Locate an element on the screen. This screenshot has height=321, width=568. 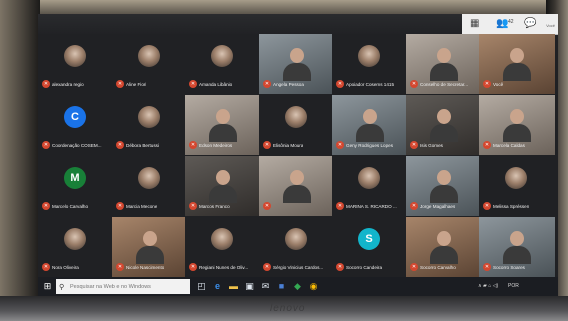
participant-tile: ✕ Nicole Nascimento is located at coordinates (150, 247).